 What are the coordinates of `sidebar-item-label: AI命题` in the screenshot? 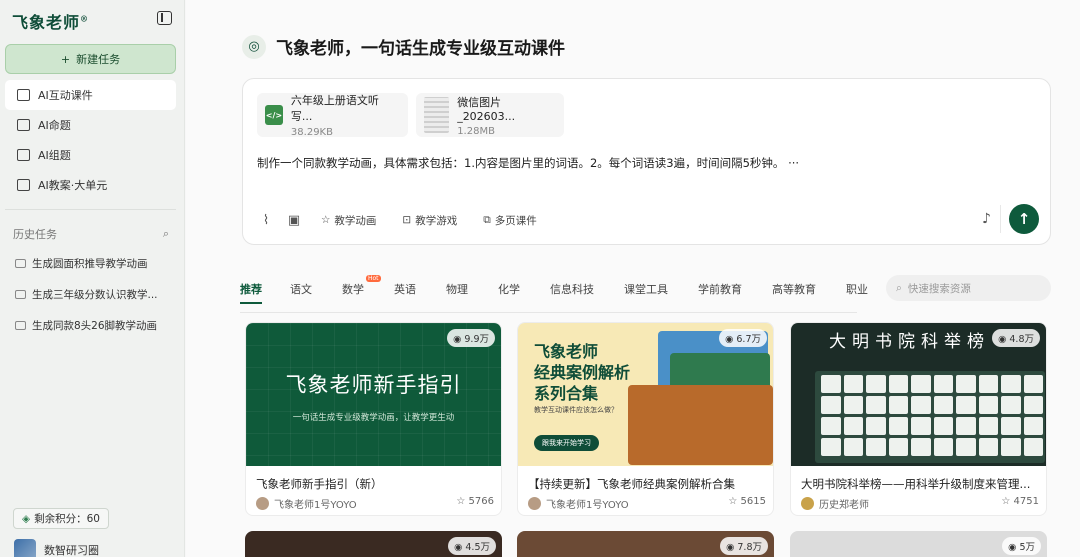 It's located at (54, 125).